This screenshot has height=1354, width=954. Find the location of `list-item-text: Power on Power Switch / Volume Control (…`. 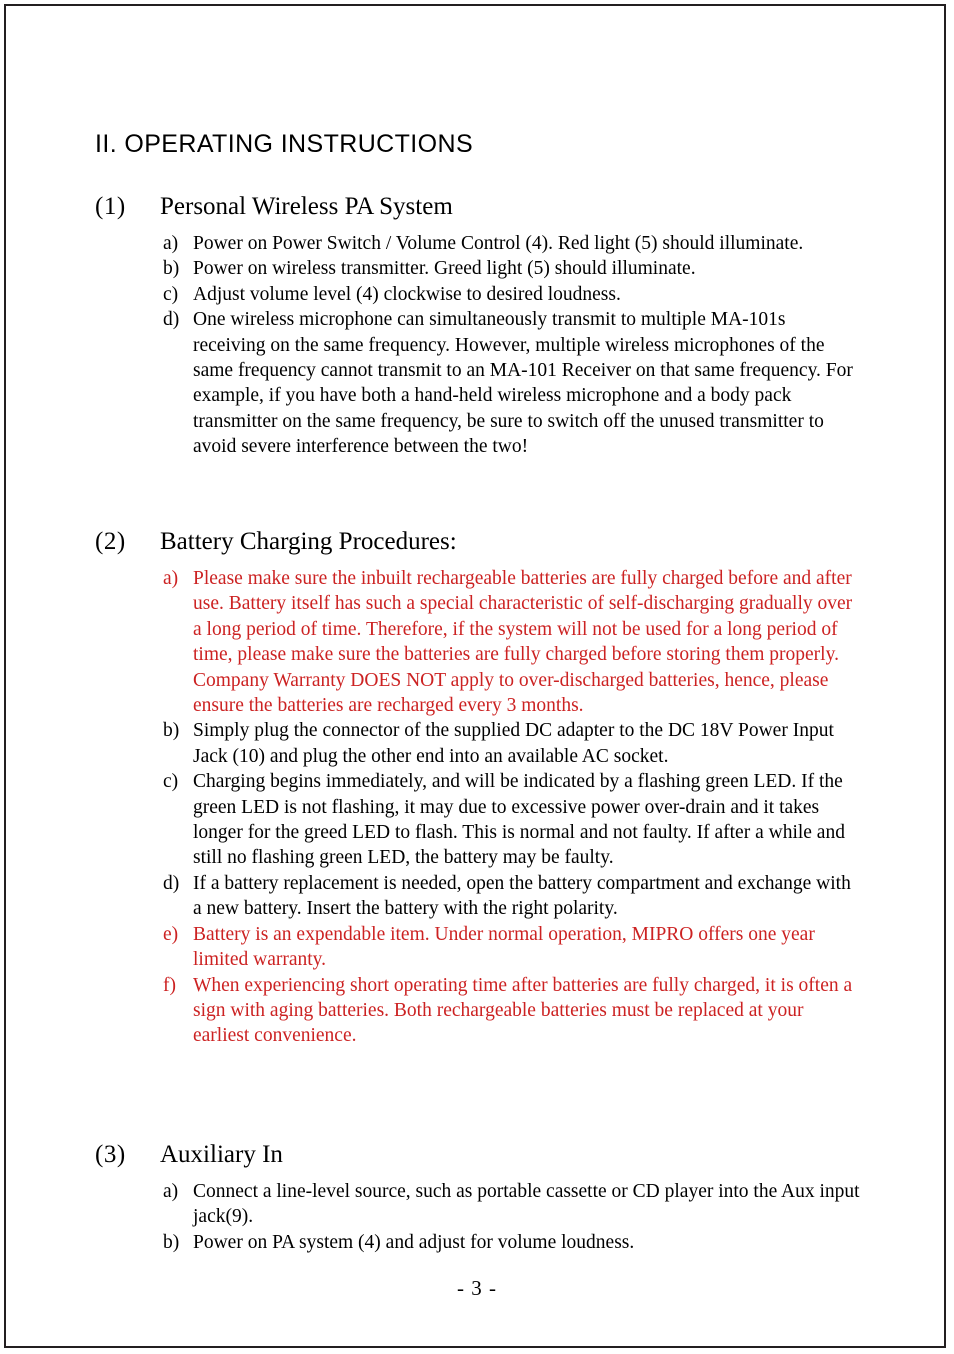

list-item-text: Power on Power Switch / Volume Control (… is located at coordinates (498, 243).